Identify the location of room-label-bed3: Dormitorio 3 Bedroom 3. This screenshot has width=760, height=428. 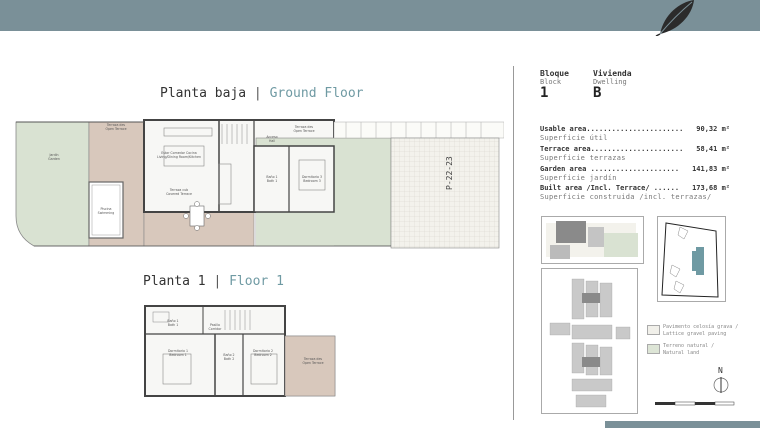
(312, 179).